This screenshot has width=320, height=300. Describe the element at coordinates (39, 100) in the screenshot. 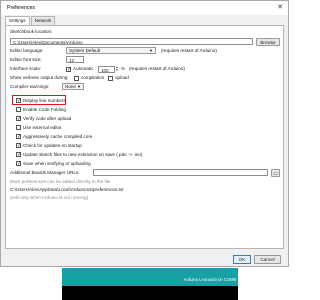

I see `highlight-box` at that location.